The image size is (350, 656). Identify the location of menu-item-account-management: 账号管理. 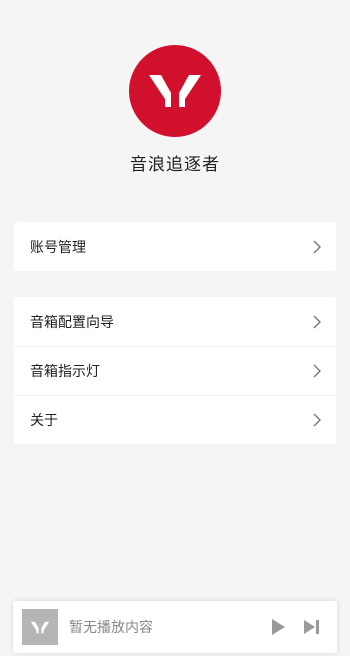
(175, 246).